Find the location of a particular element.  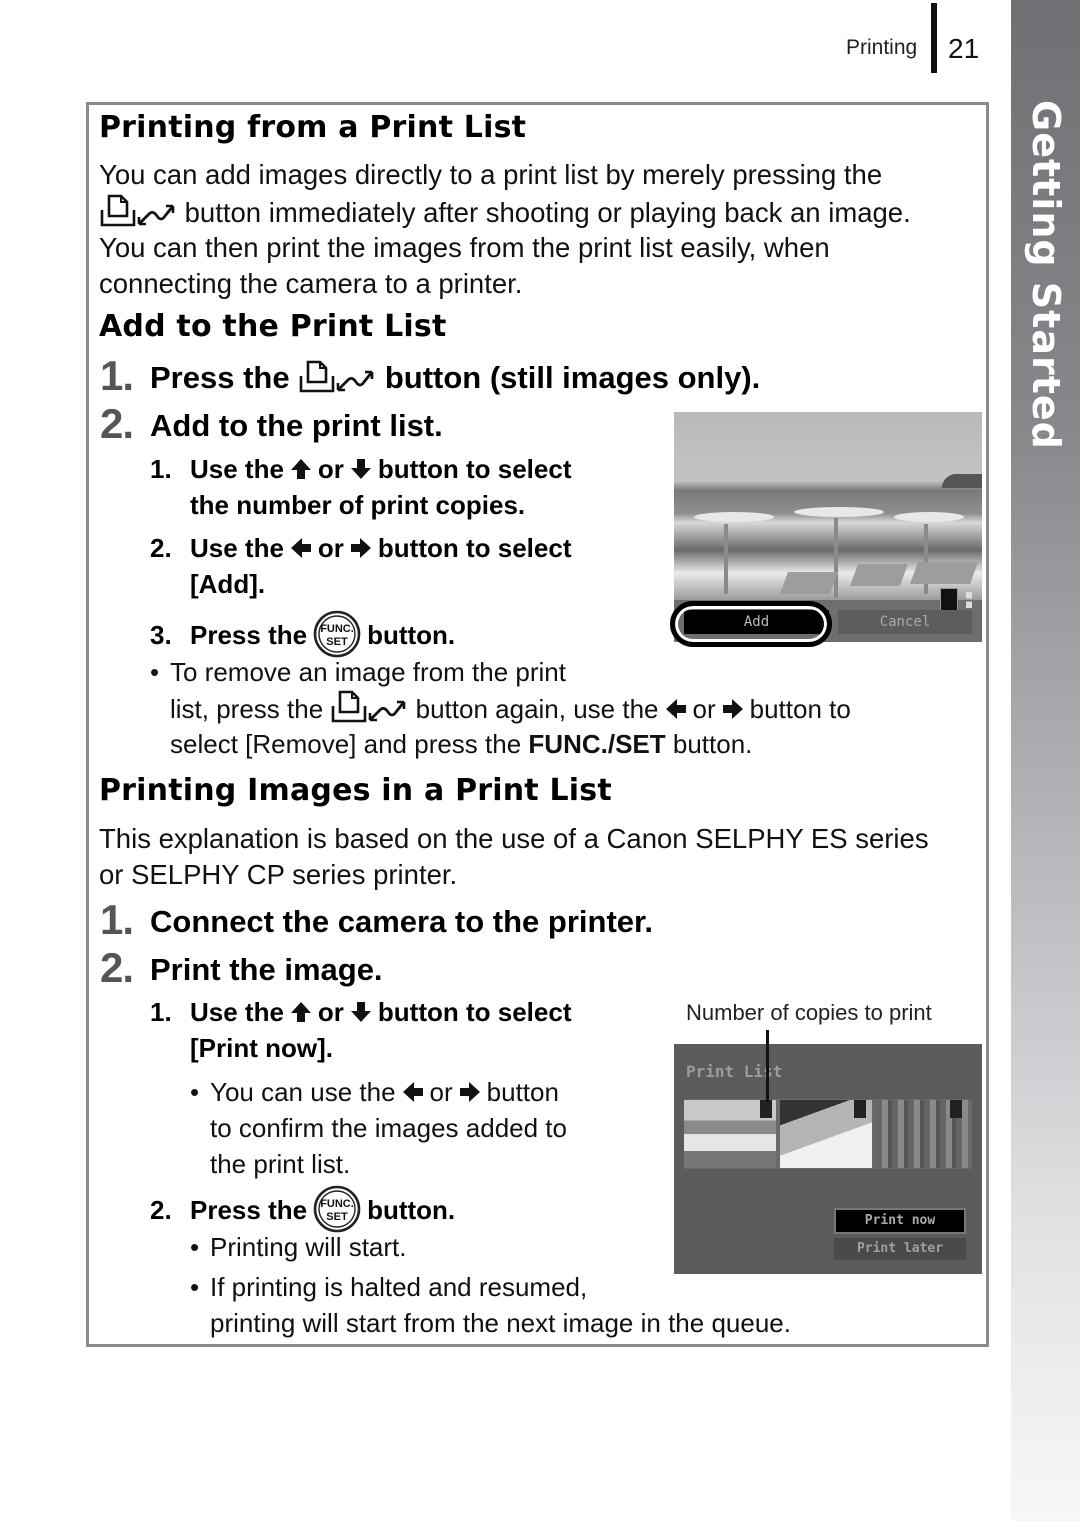

print-bullet-confirm-line-2: to confirm the images added to is located at coordinates (388, 1128).